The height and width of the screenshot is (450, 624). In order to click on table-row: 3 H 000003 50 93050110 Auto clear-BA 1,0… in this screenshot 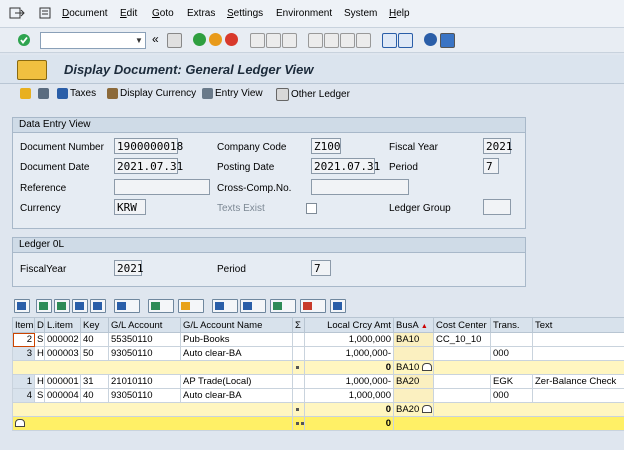, I will do `click(318, 353)`.